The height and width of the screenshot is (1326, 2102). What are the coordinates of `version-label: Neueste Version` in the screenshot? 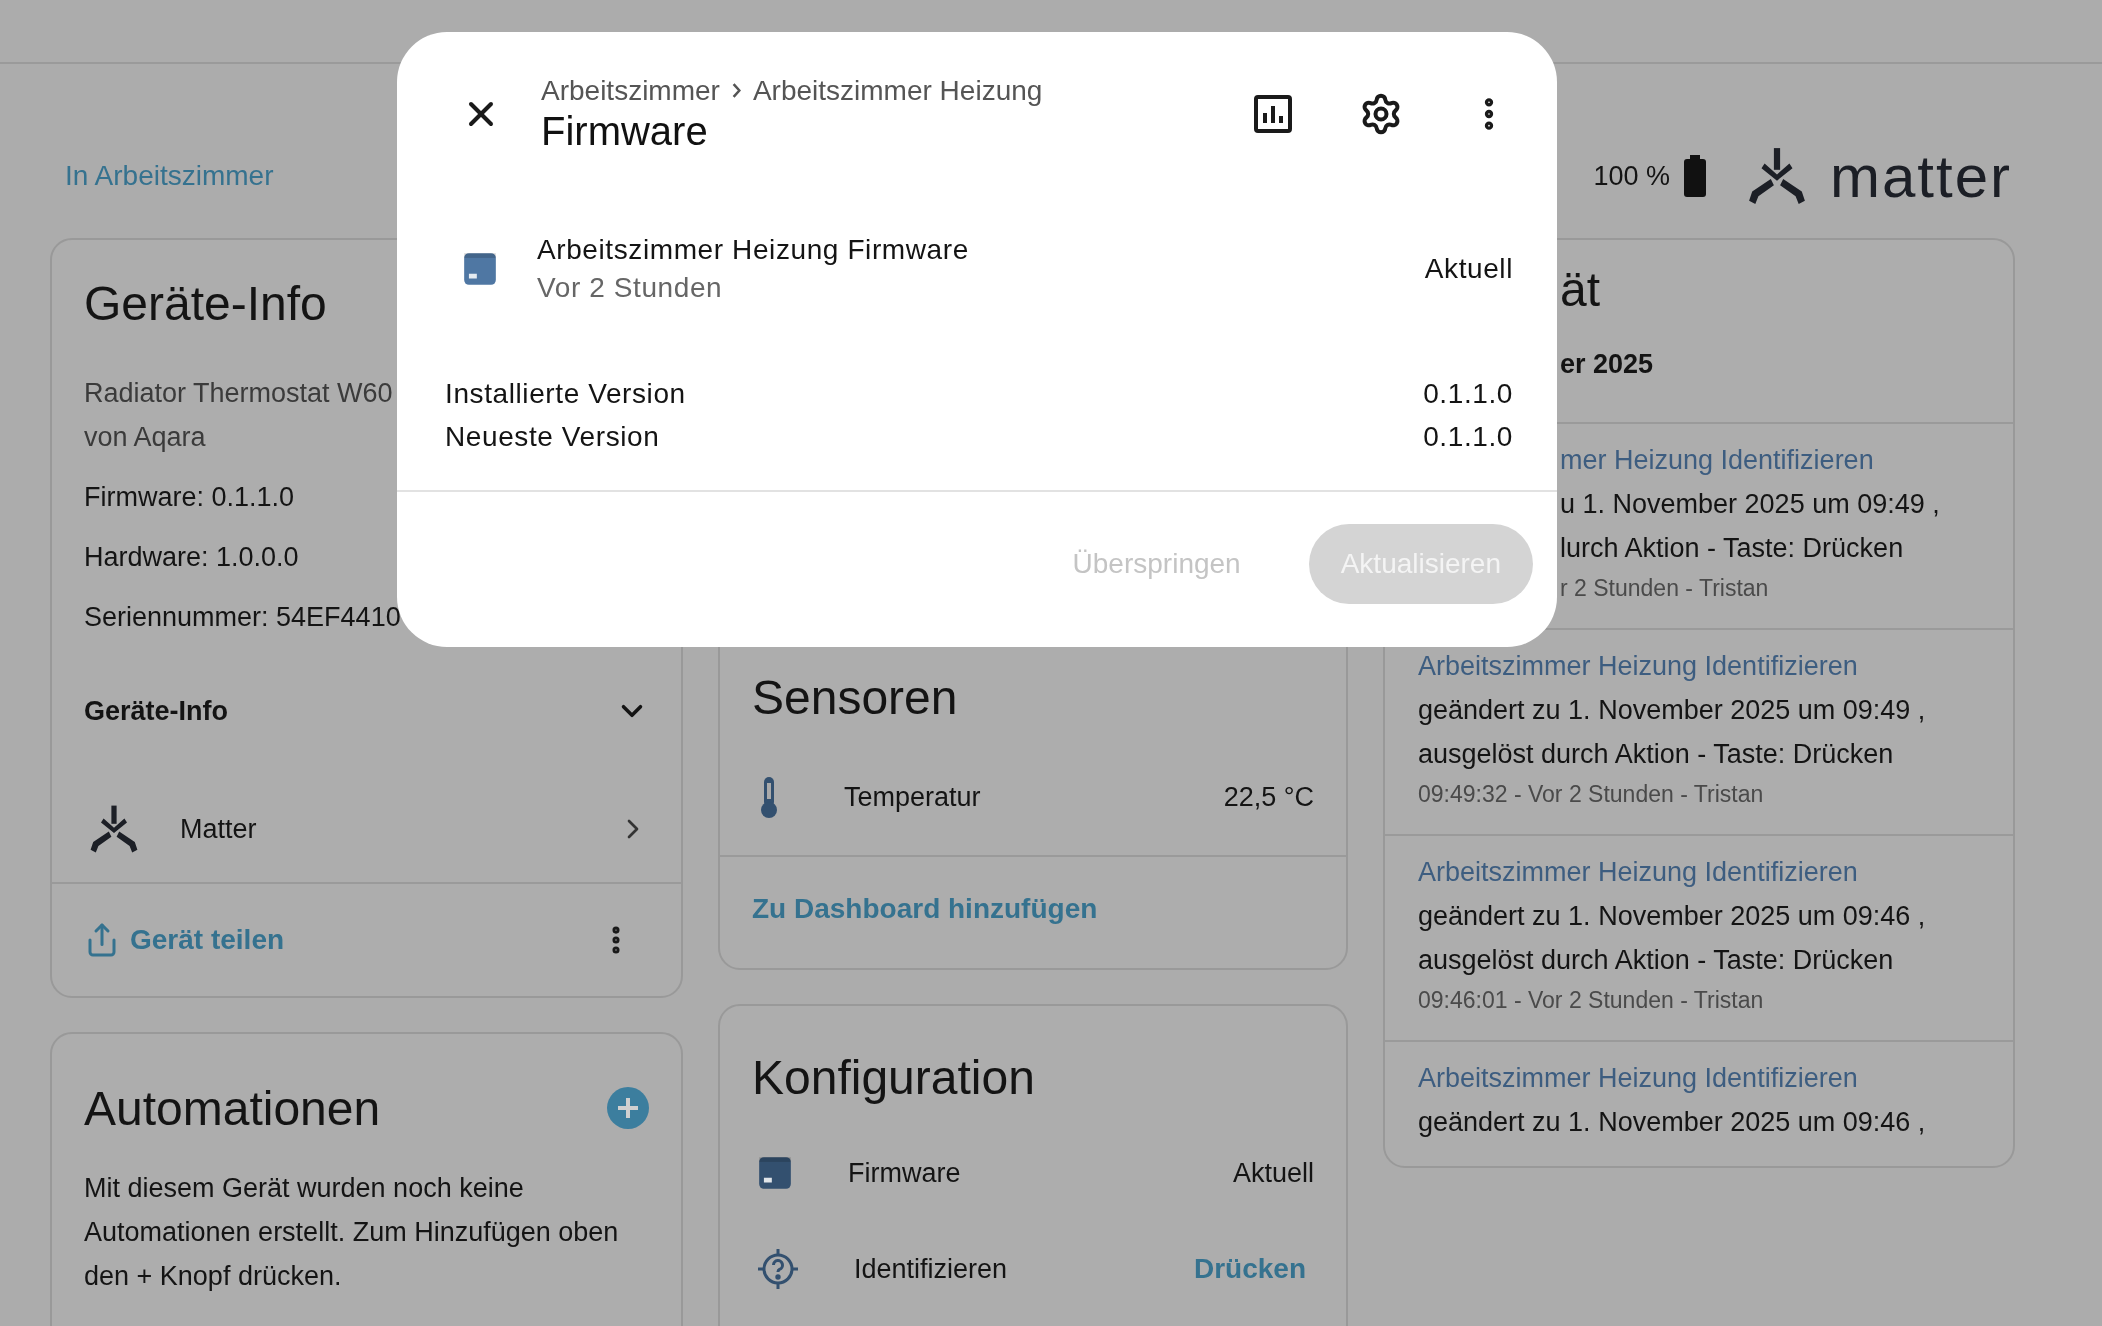 It's located at (552, 437).